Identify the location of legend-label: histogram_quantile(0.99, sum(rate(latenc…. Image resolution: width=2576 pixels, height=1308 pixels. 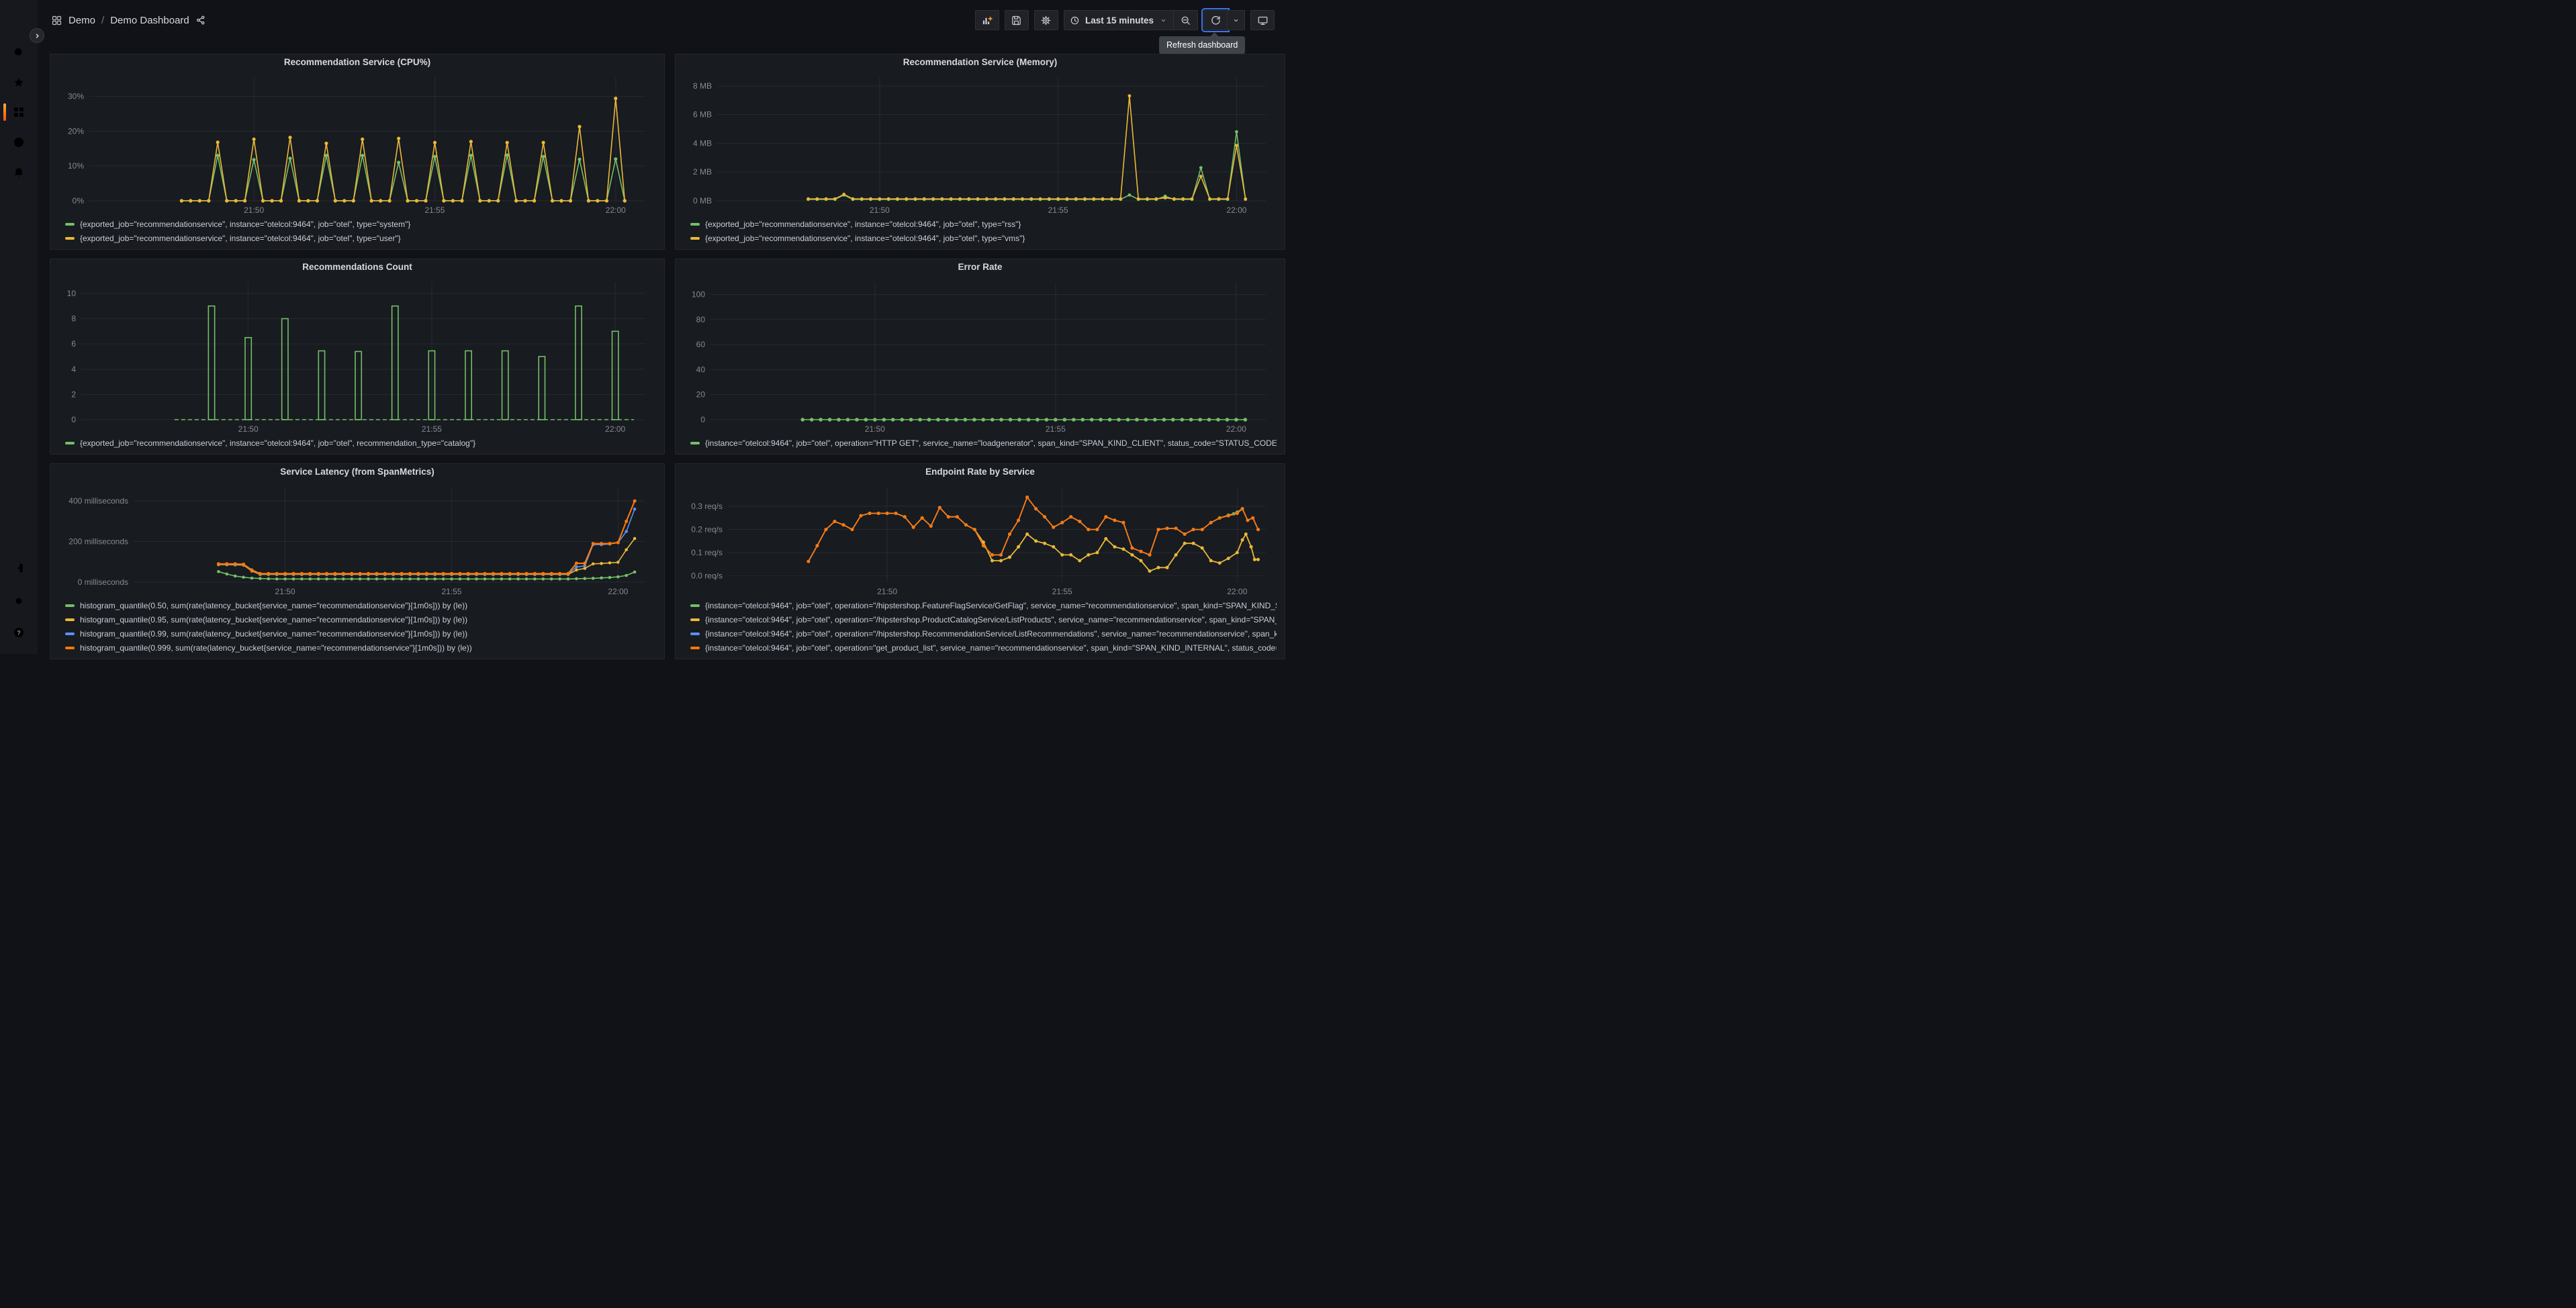
(274, 634).